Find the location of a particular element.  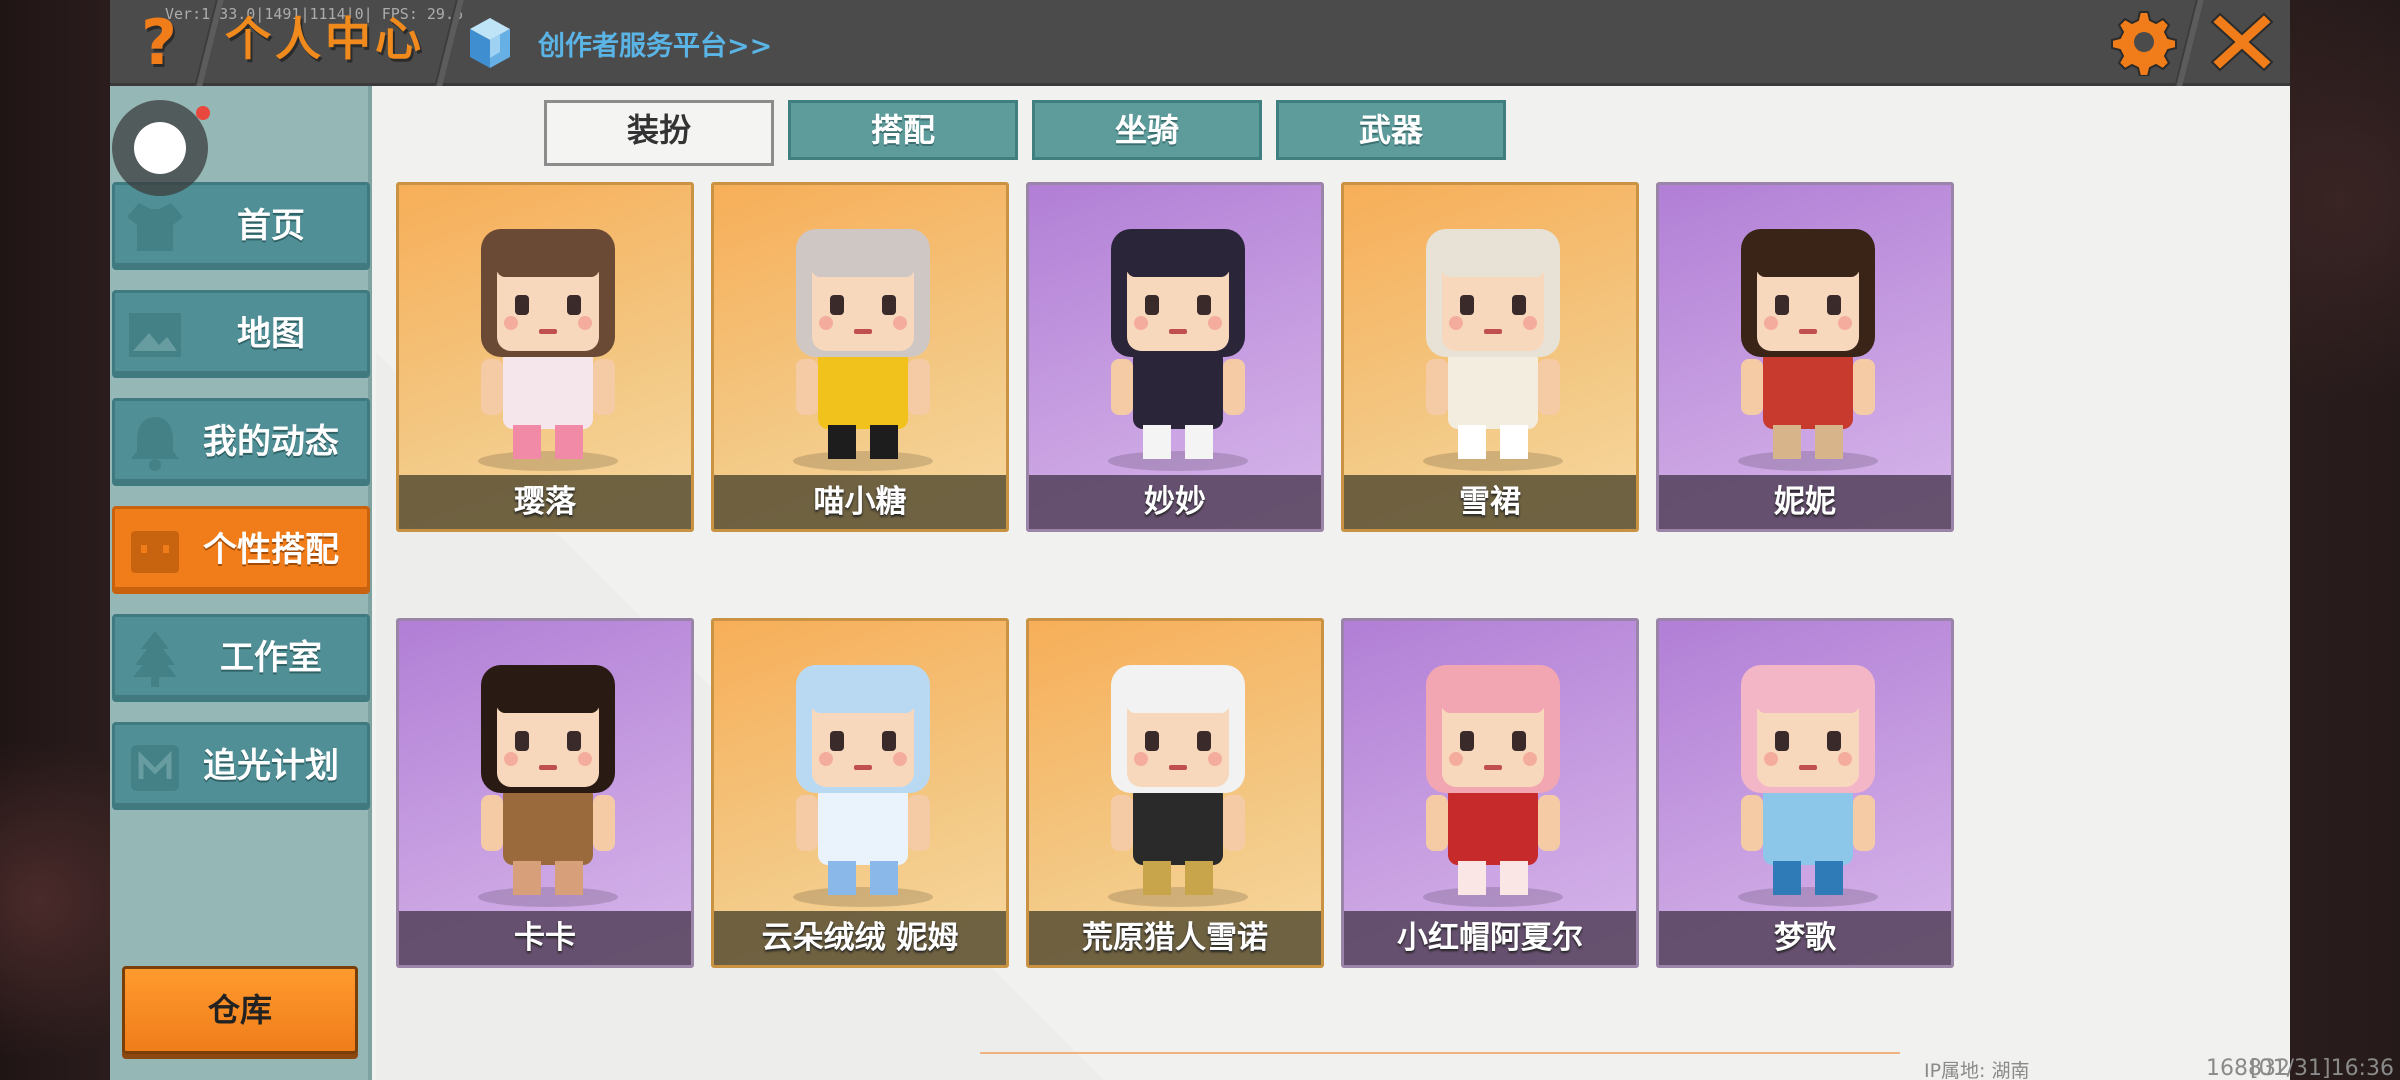

skin-name: 妙妙 is located at coordinates (1175, 502).